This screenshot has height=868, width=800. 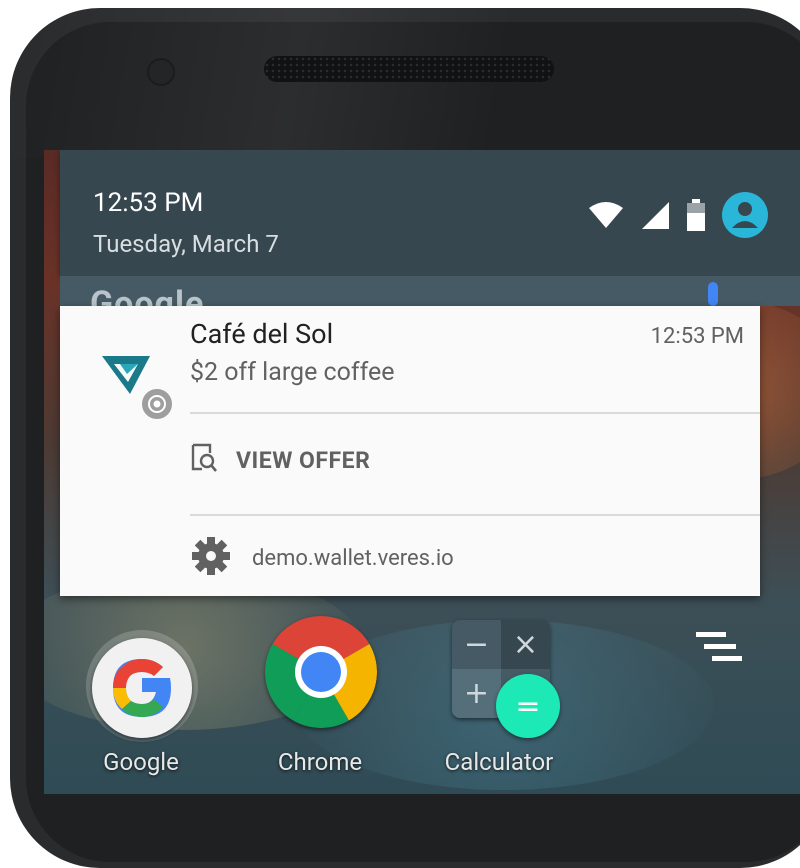 I want to click on front-camera, so click(x=161, y=72).